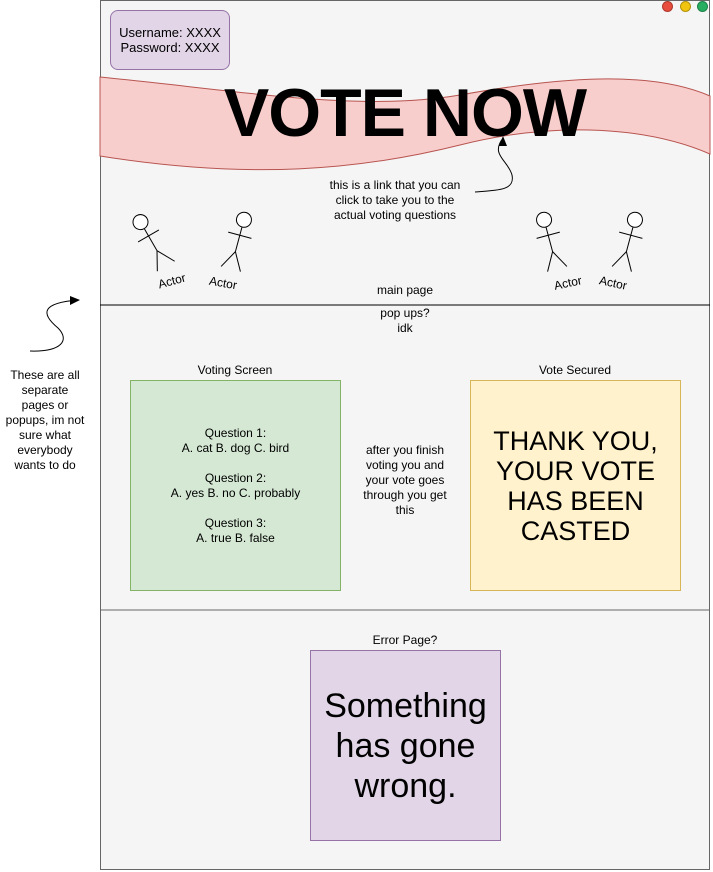 This screenshot has width=713, height=872. Describe the element at coordinates (75, 300) in the screenshot. I see `side-arrow-head` at that location.